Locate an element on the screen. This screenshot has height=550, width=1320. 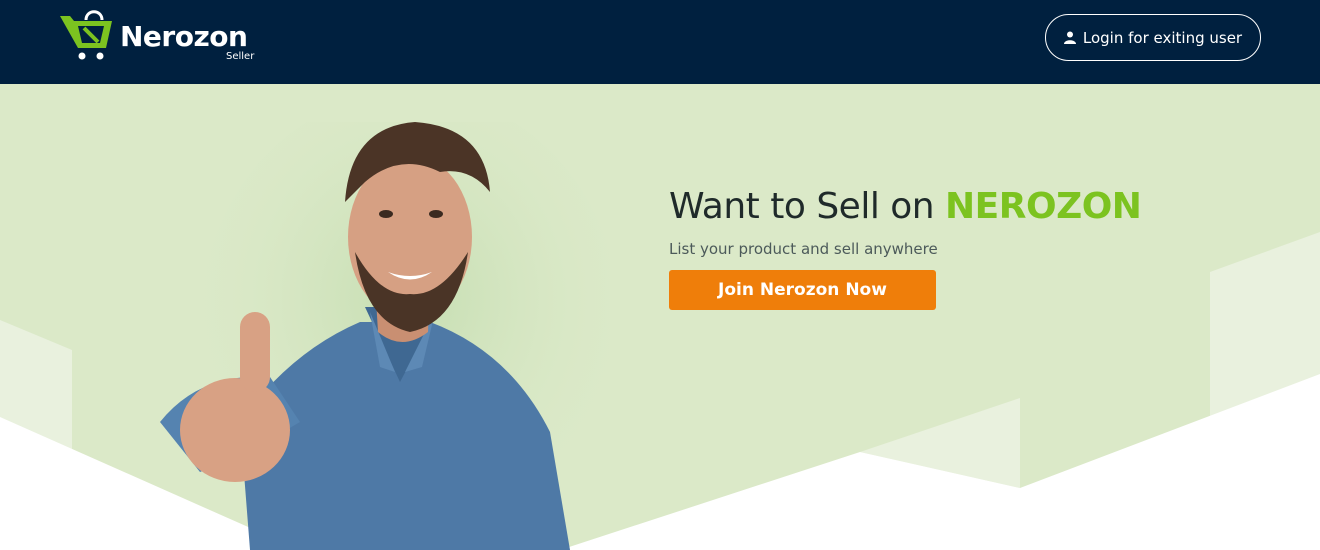
logo-subtext: Seller is located at coordinates (240, 56).